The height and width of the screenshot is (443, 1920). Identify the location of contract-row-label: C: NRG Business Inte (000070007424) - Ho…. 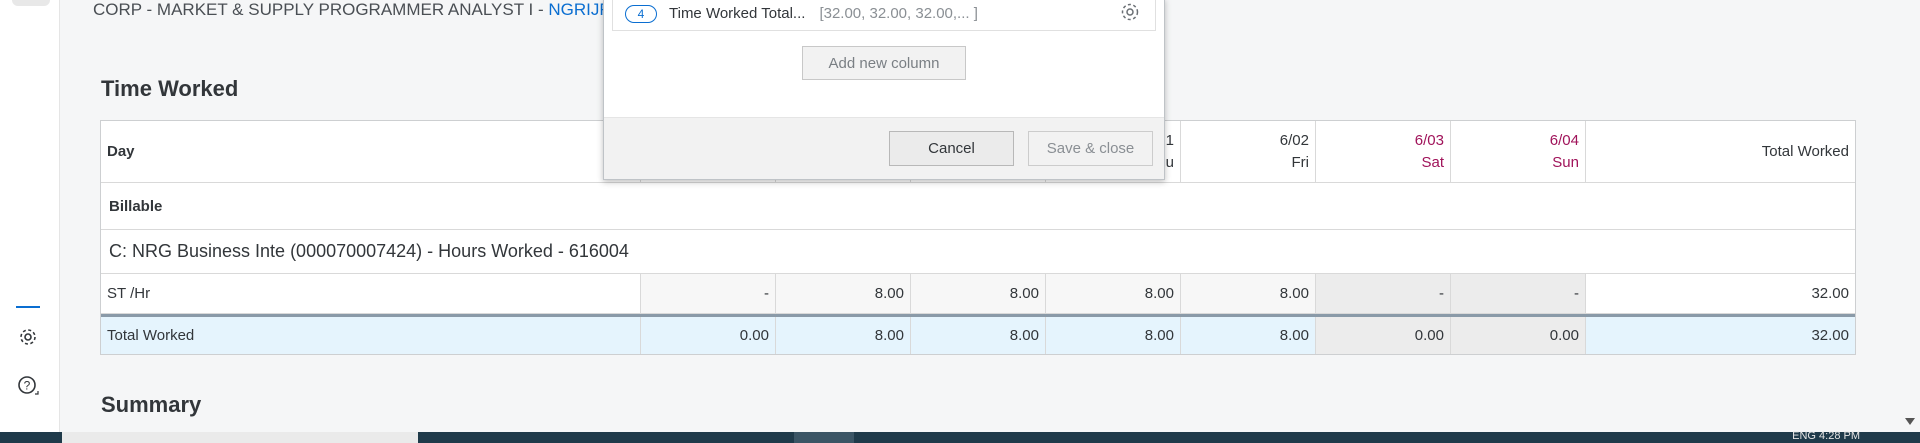
(978, 252).